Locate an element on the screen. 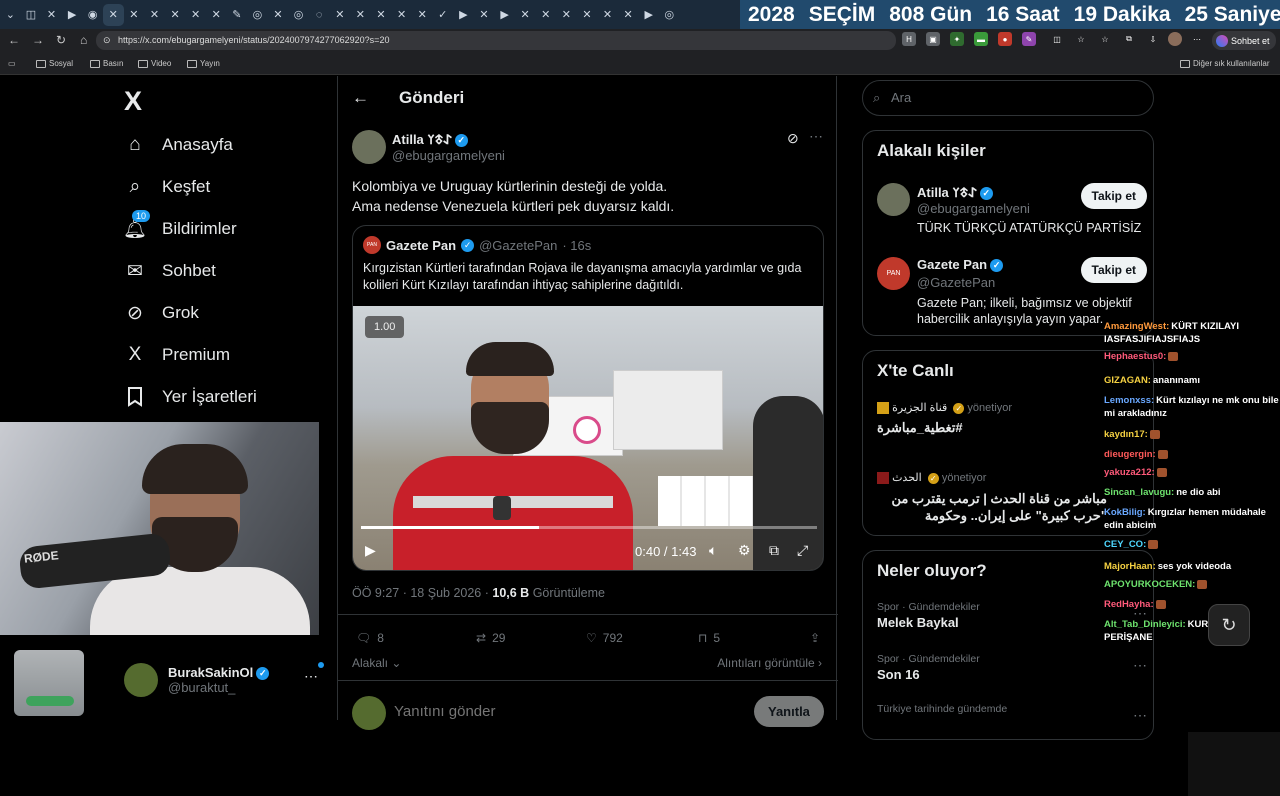 The width and height of the screenshot is (1280, 796). extensions-puzzle-icon: ⧉ is located at coordinates (1129, 39).